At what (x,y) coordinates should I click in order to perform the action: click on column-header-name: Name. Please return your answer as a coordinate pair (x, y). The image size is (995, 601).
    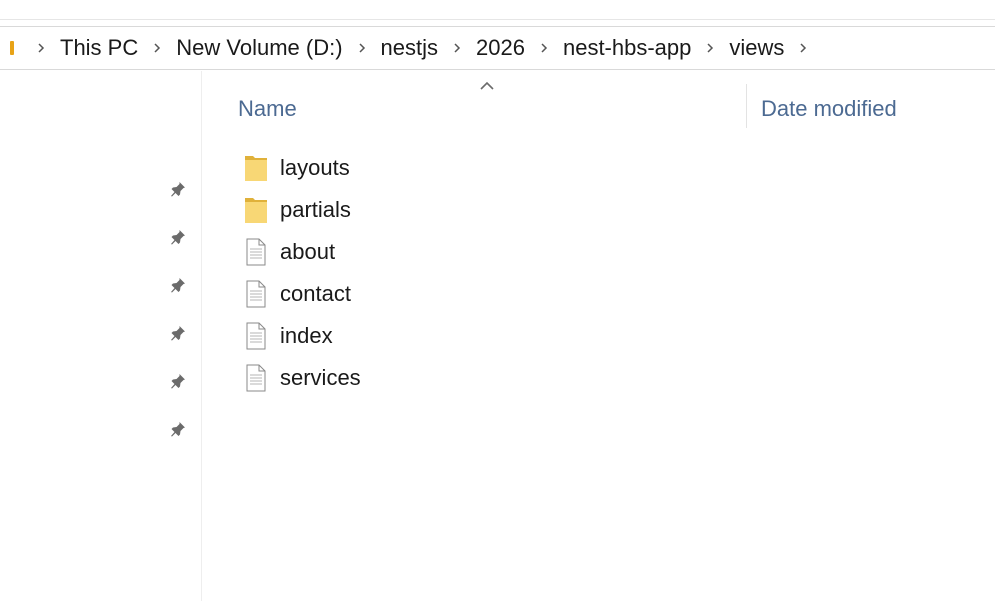
    Looking at the image, I should click on (490, 109).